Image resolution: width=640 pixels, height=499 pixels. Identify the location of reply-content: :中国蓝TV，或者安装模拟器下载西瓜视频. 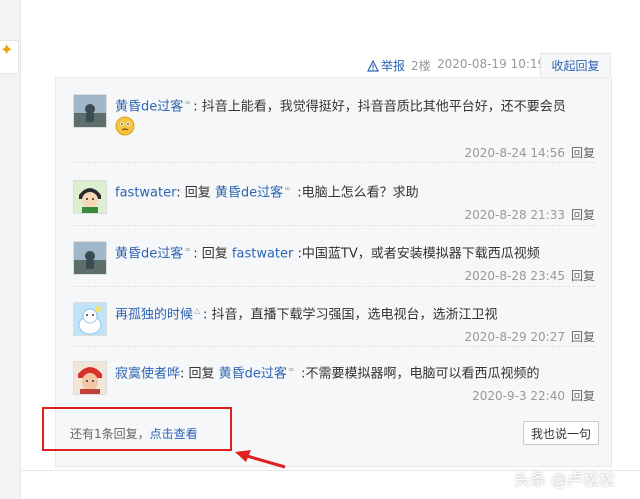
(416, 254).